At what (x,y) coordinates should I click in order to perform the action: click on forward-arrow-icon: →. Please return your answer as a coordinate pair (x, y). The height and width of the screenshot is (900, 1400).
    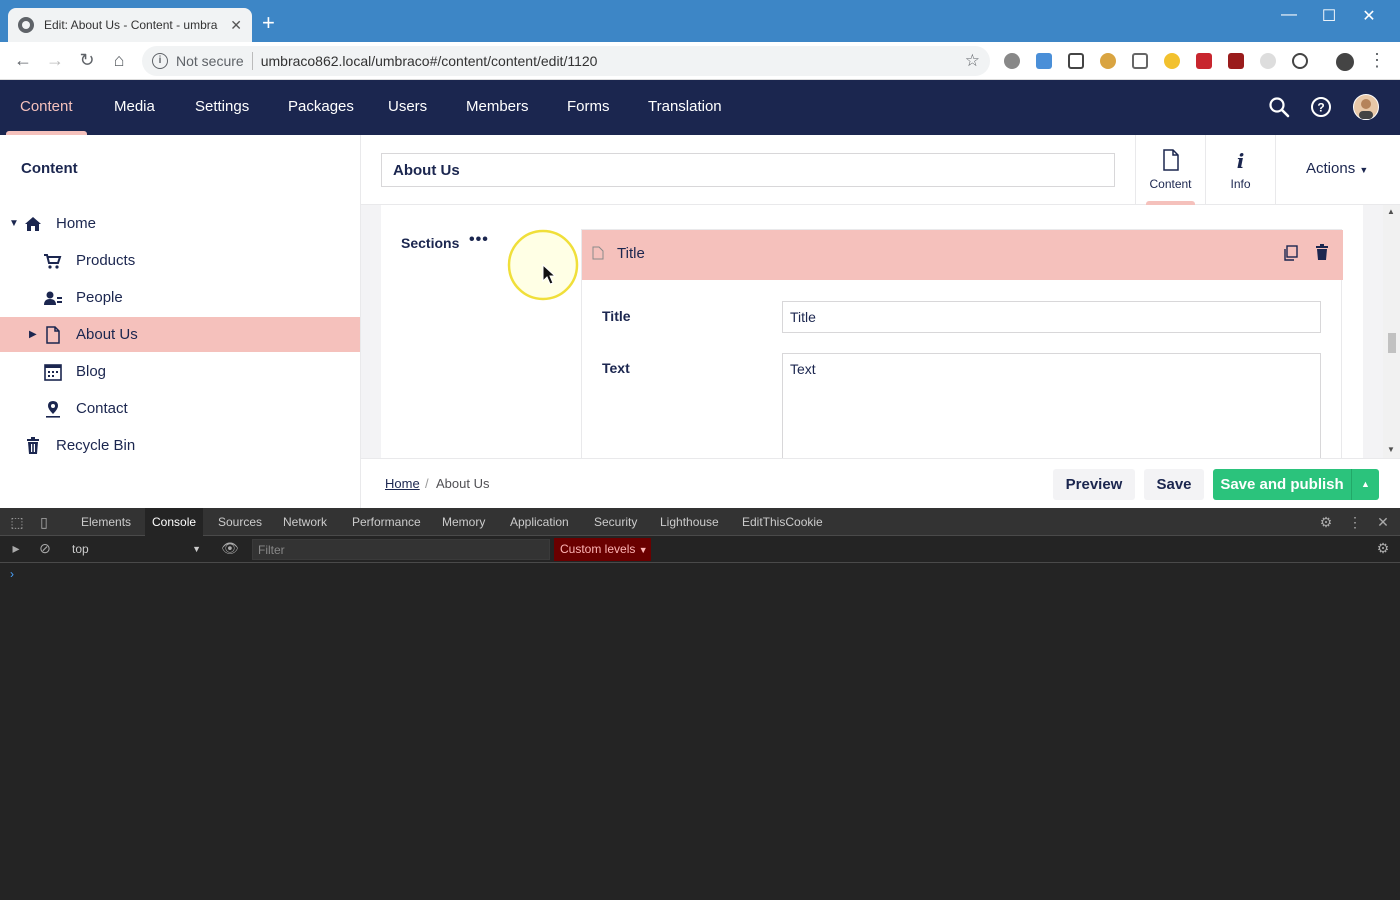
    Looking at the image, I should click on (55, 60).